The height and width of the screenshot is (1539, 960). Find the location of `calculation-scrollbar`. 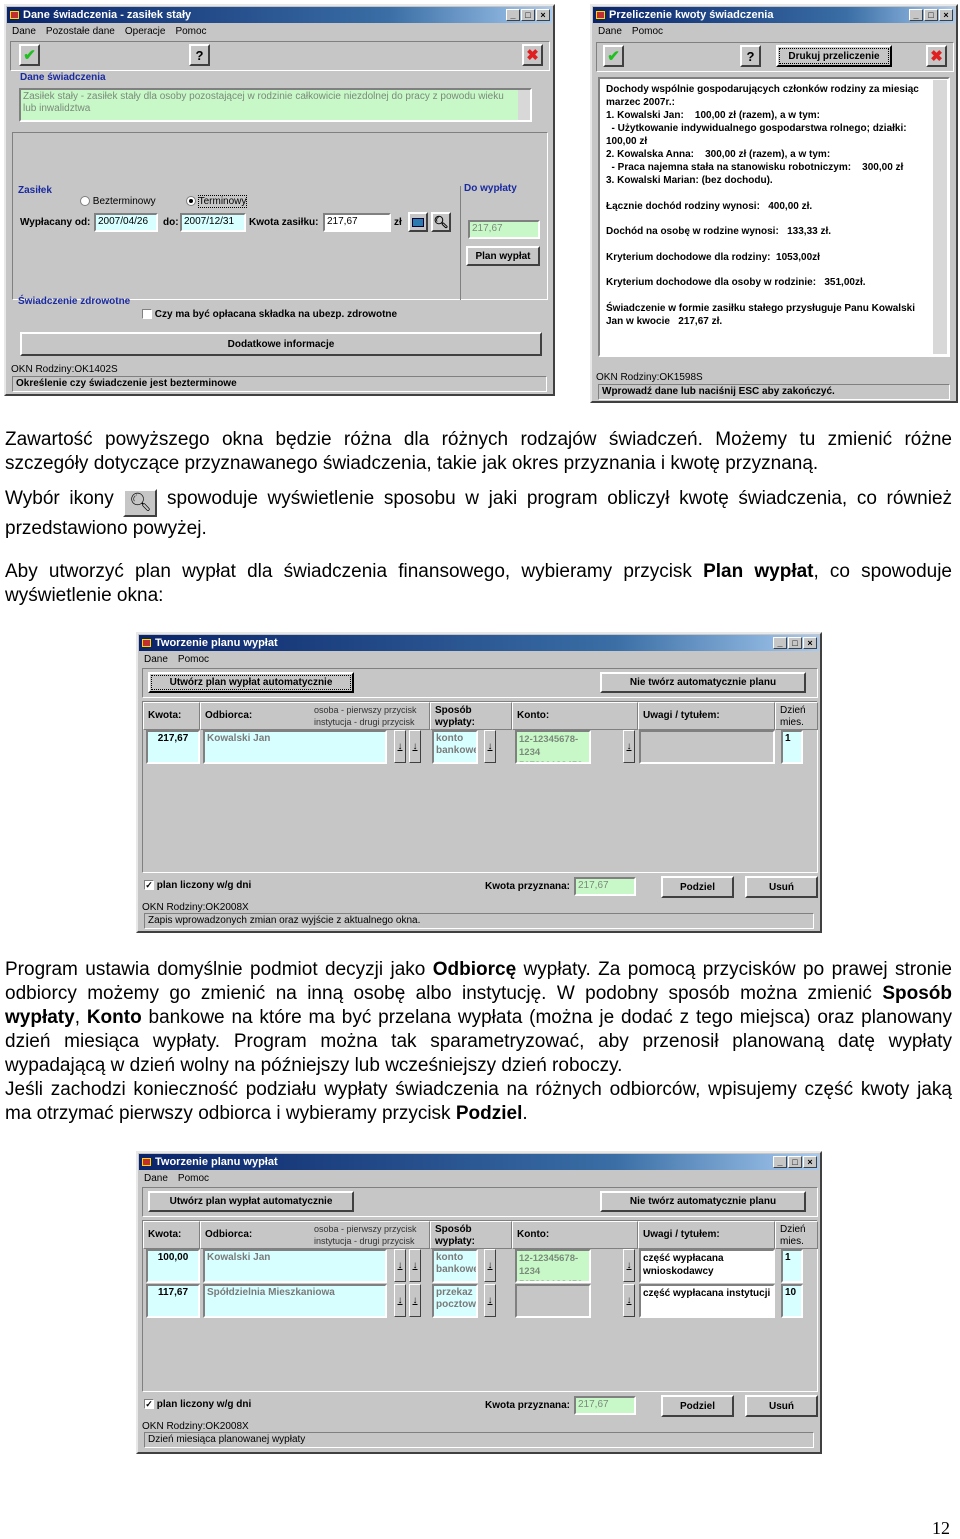

calculation-scrollbar is located at coordinates (940, 217).